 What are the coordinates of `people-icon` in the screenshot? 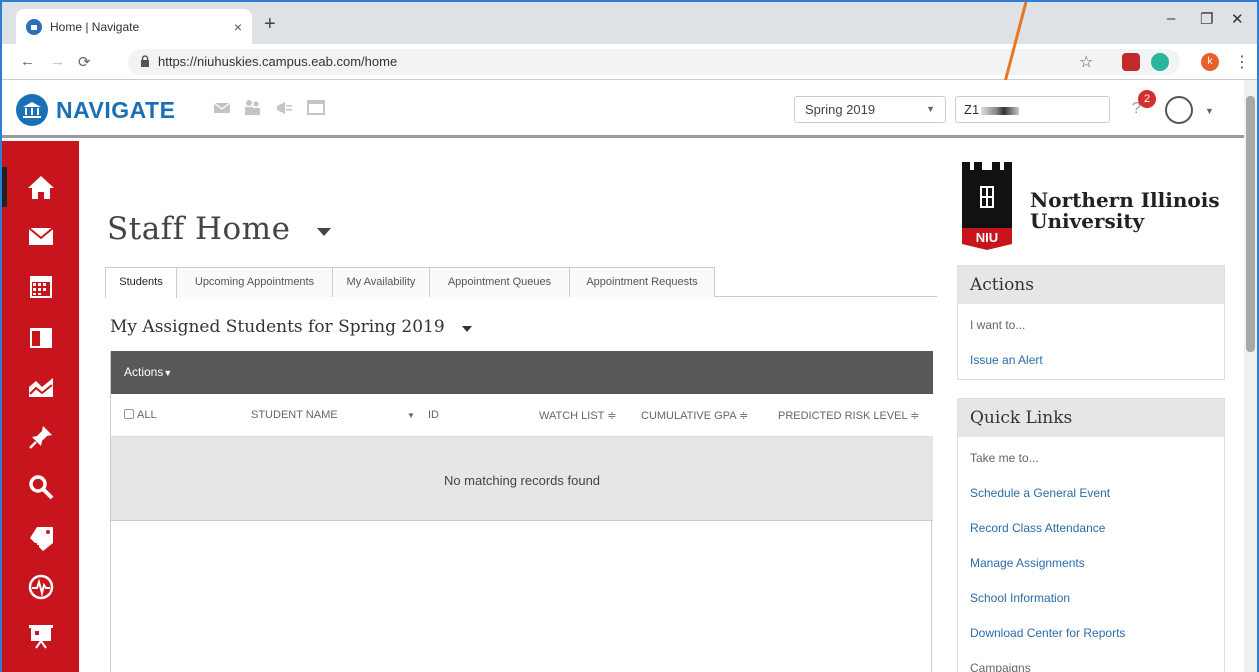 It's located at (252, 107).